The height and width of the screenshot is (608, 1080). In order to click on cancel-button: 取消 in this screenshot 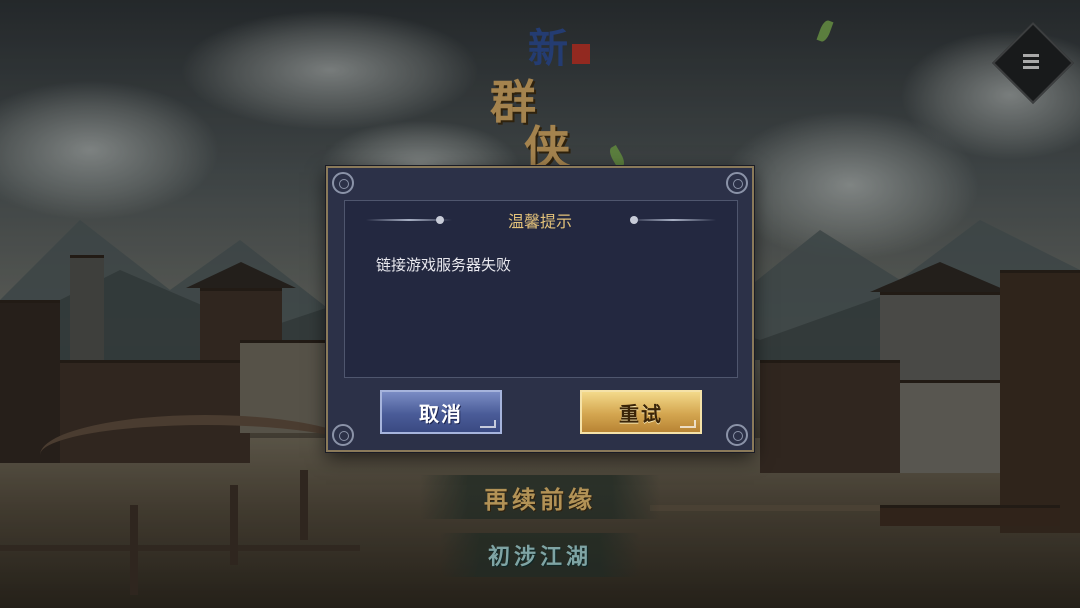, I will do `click(441, 412)`.